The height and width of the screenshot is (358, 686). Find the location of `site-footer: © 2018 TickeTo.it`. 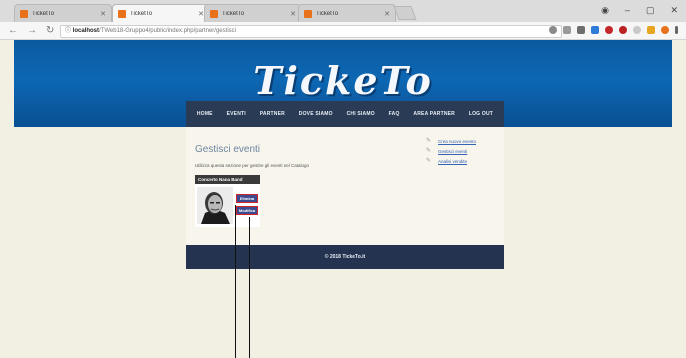

site-footer: © 2018 TickeTo.it is located at coordinates (345, 257).